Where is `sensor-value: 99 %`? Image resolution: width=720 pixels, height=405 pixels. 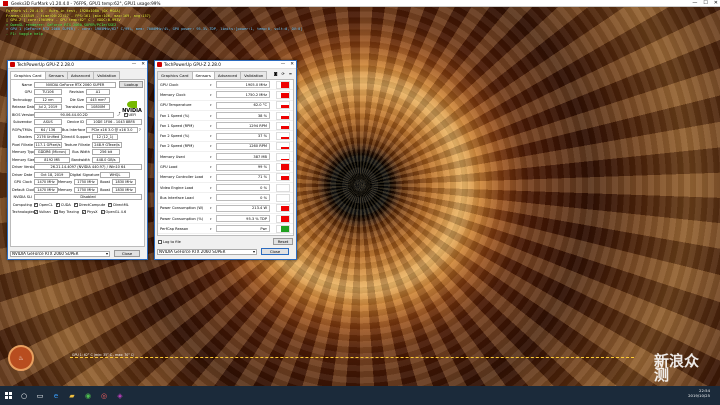 sensor-value: 99 % is located at coordinates (243, 167).